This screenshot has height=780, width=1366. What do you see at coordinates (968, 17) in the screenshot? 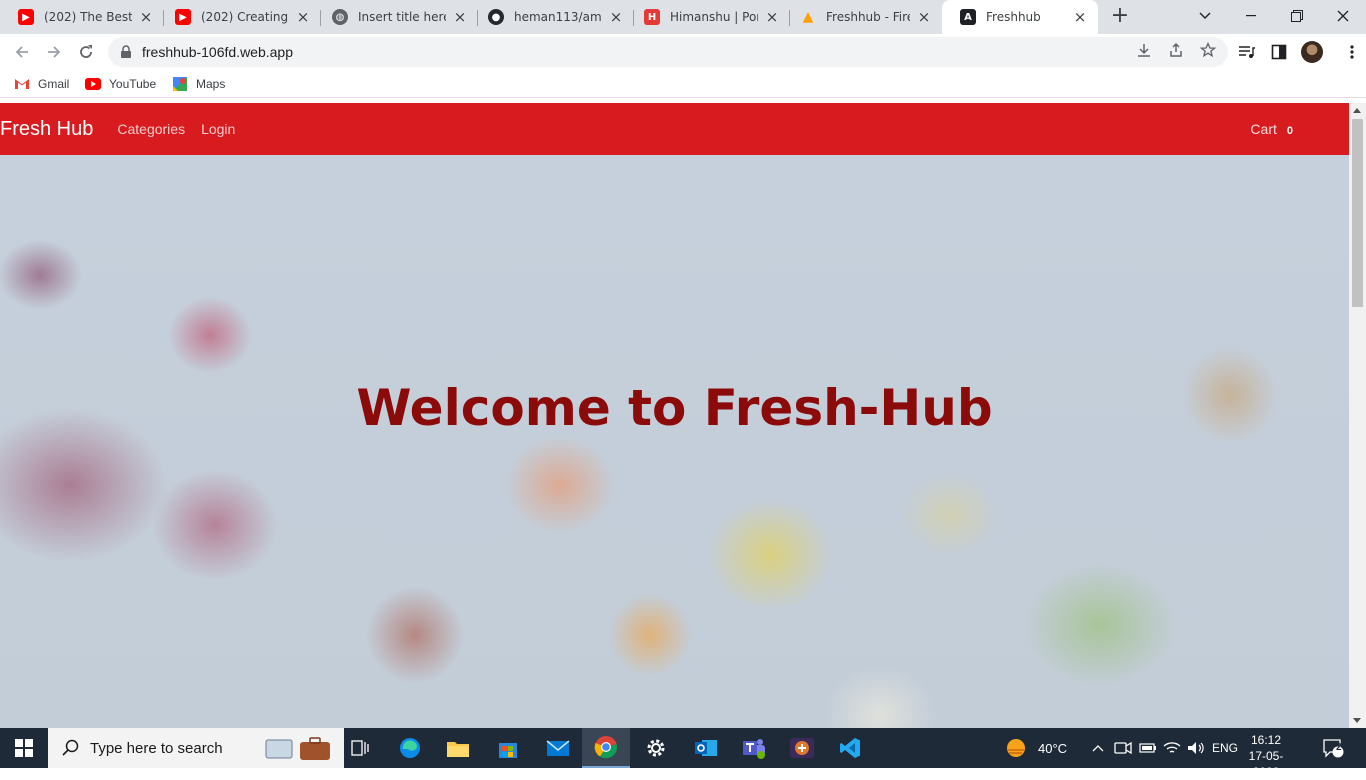
I see `angular-icon: A` at bounding box center [968, 17].